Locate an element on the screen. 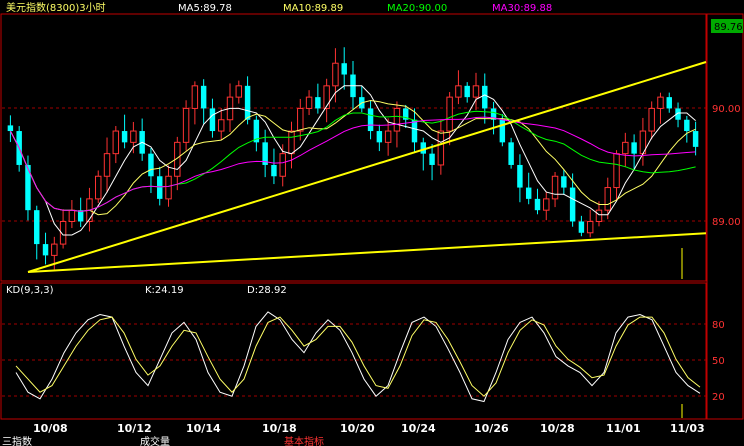  bottom-tab: 基本指标 is located at coordinates (304, 440).